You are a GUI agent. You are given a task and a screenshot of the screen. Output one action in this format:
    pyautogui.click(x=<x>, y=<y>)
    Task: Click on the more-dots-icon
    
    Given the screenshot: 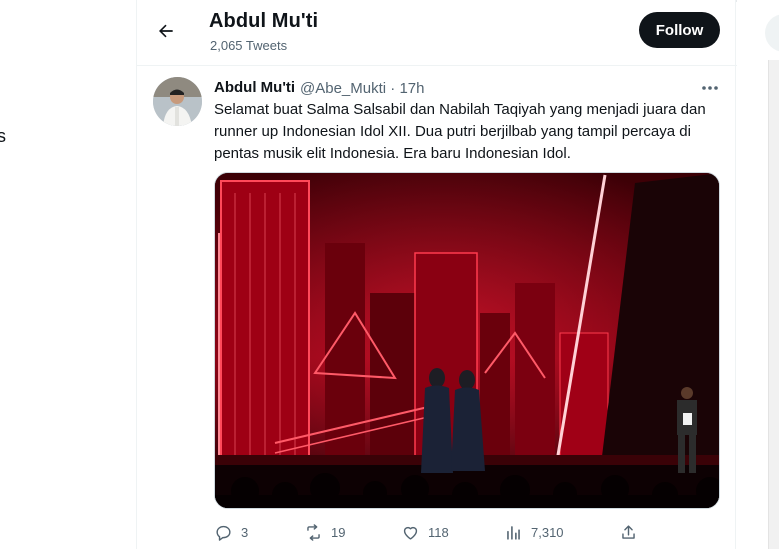 What is the action you would take?
    pyautogui.click(x=710, y=88)
    